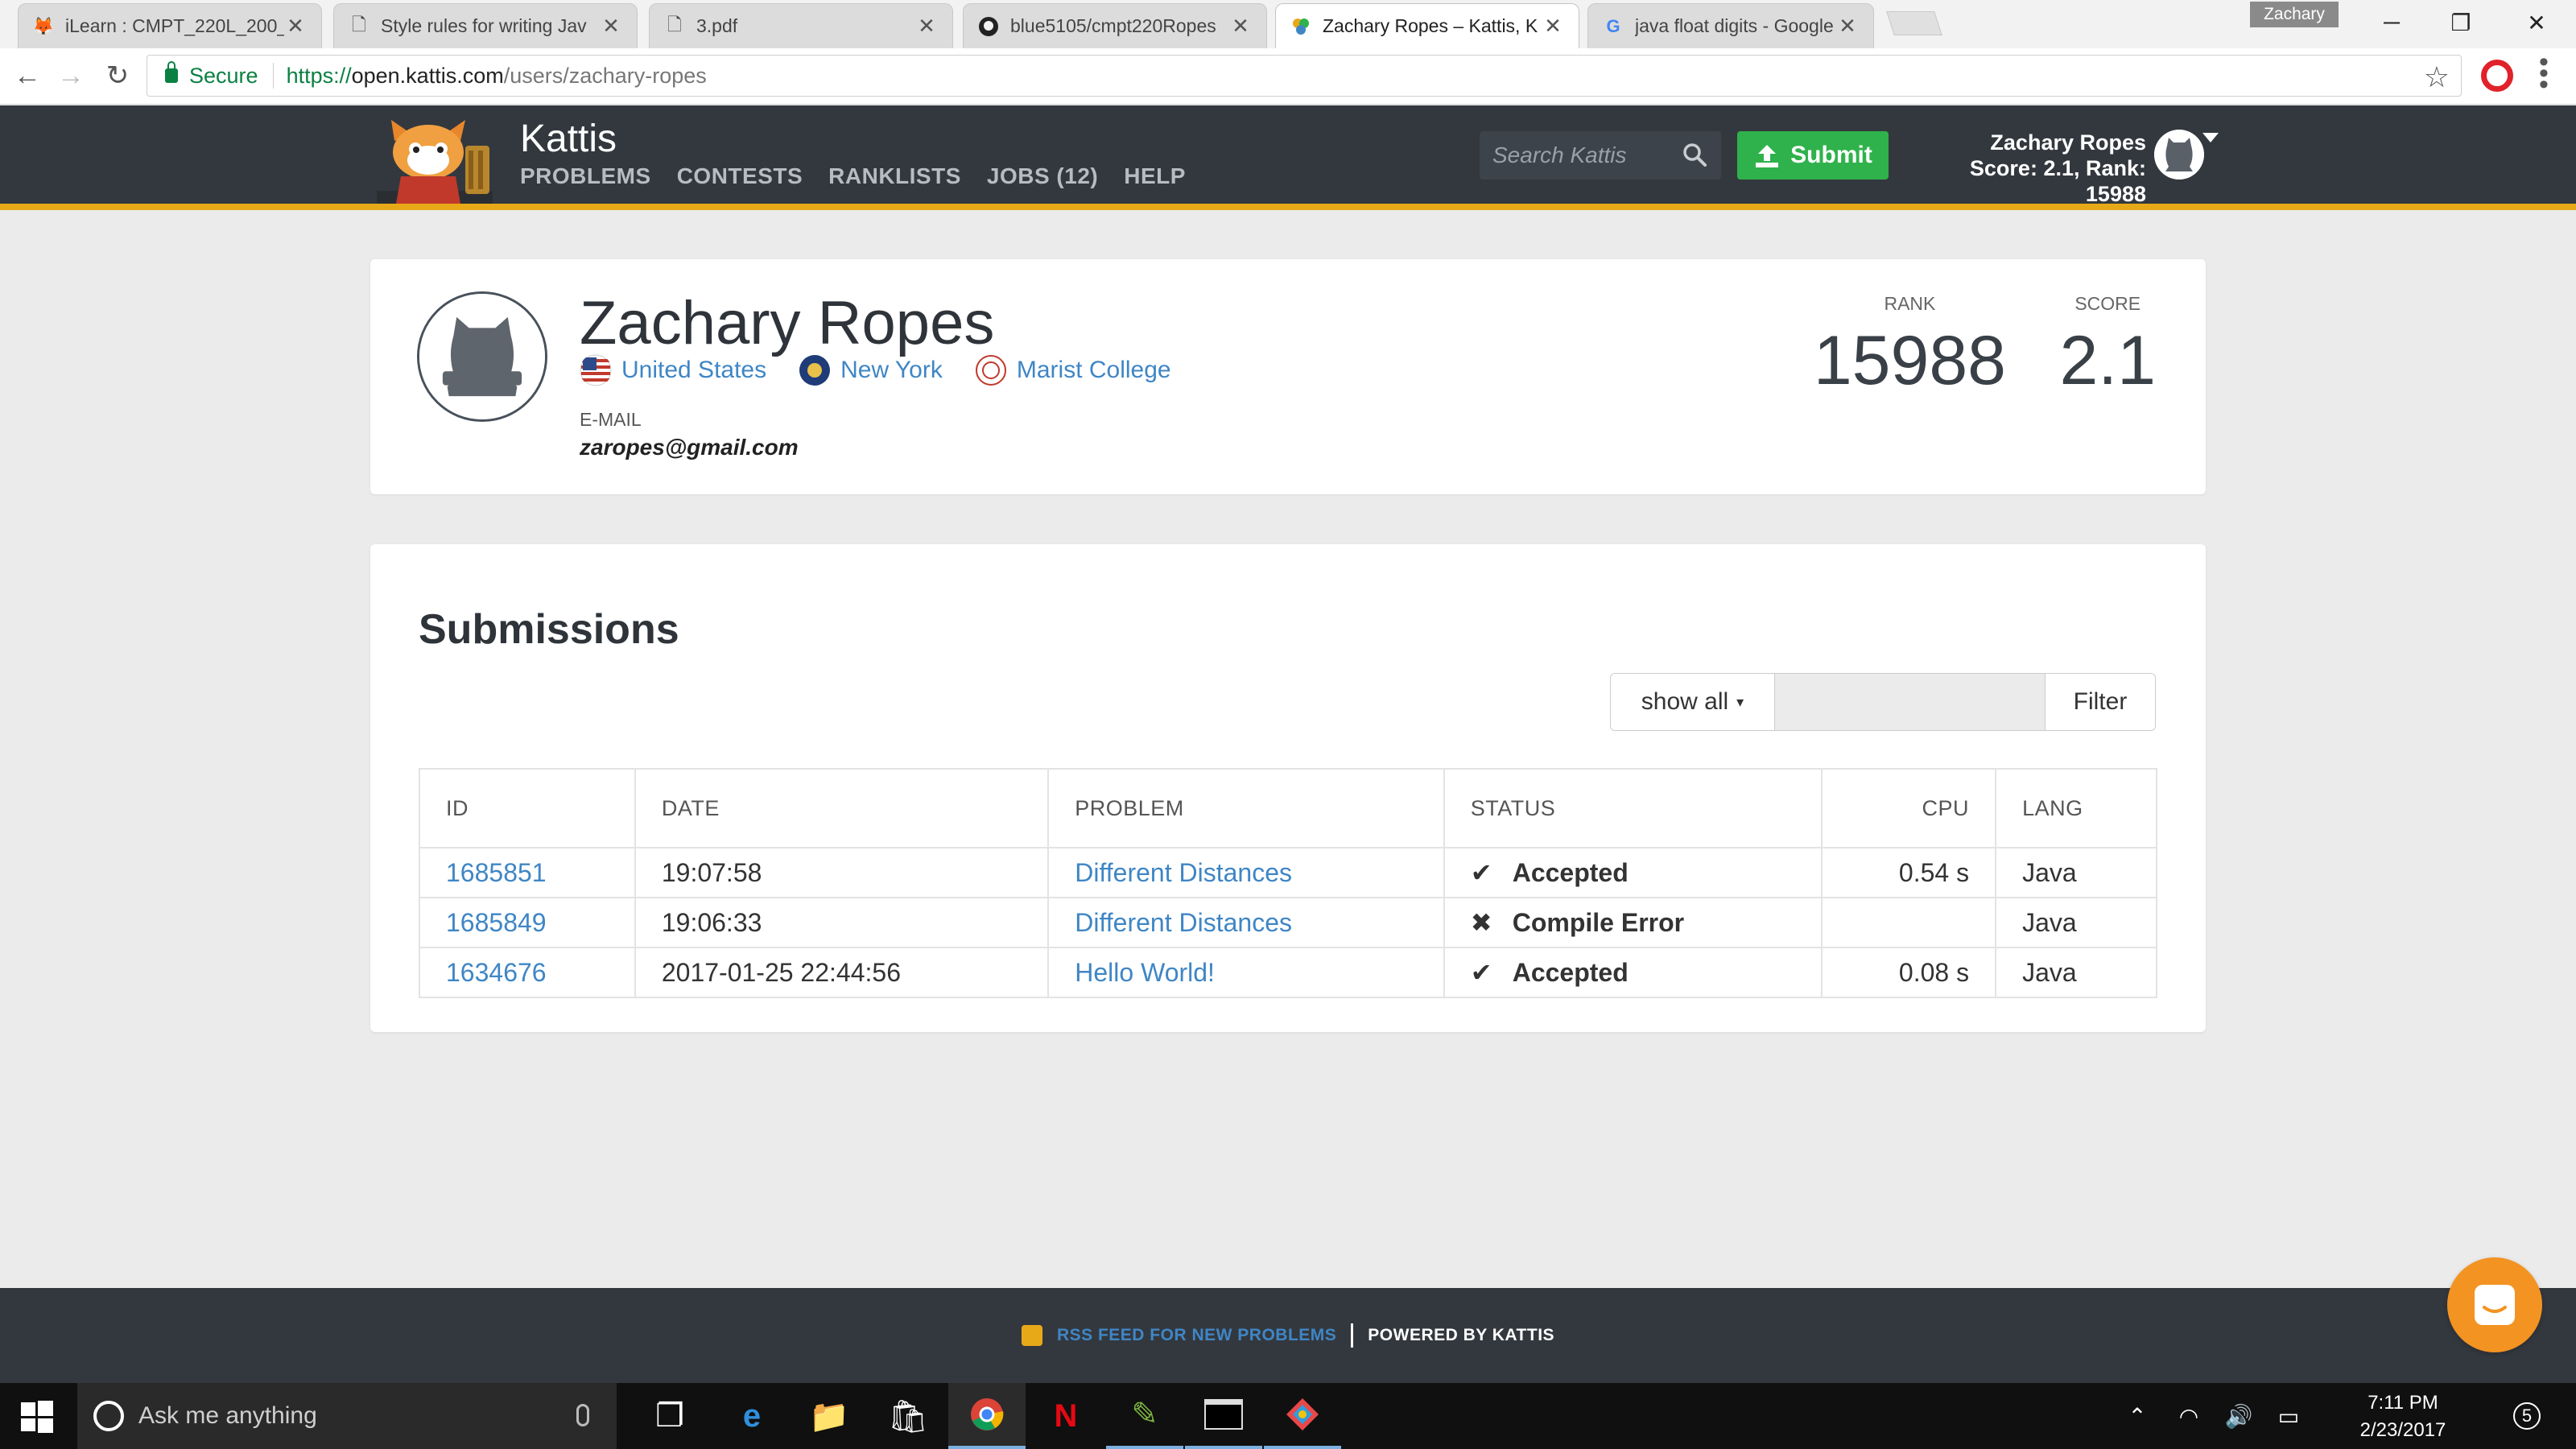 This screenshot has width=2576, height=1449. I want to click on nav-jobs: JOBS (12), so click(1042, 176).